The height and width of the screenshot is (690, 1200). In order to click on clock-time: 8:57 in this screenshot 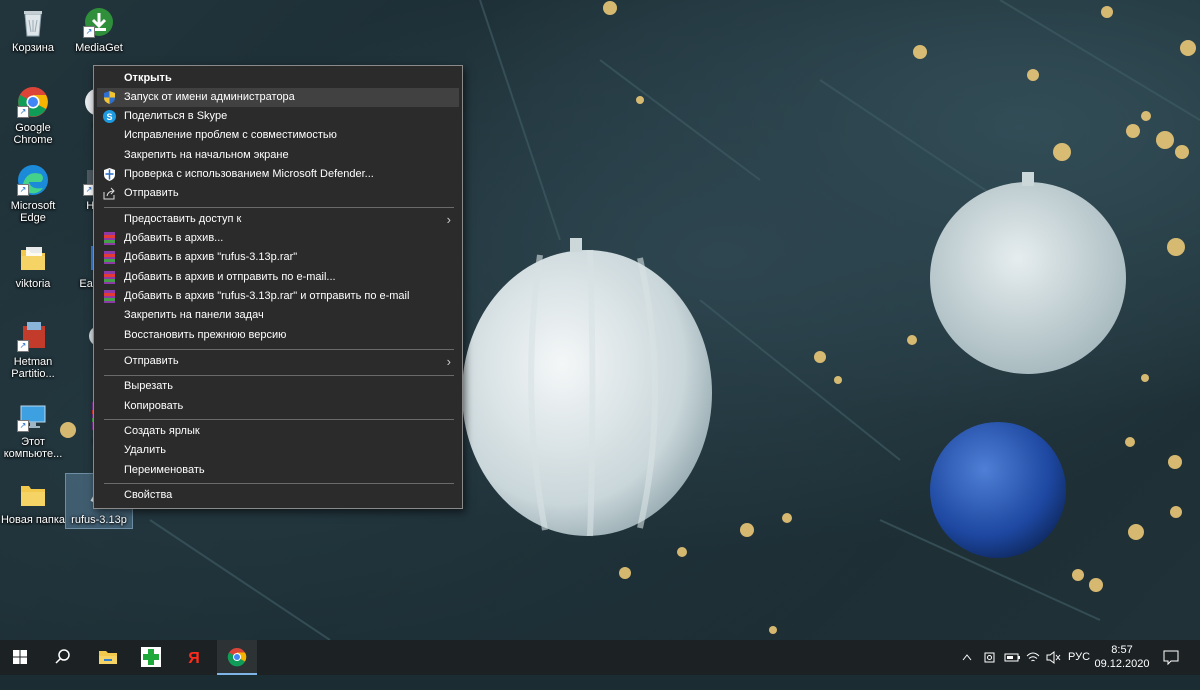, I will do `click(1122, 650)`.